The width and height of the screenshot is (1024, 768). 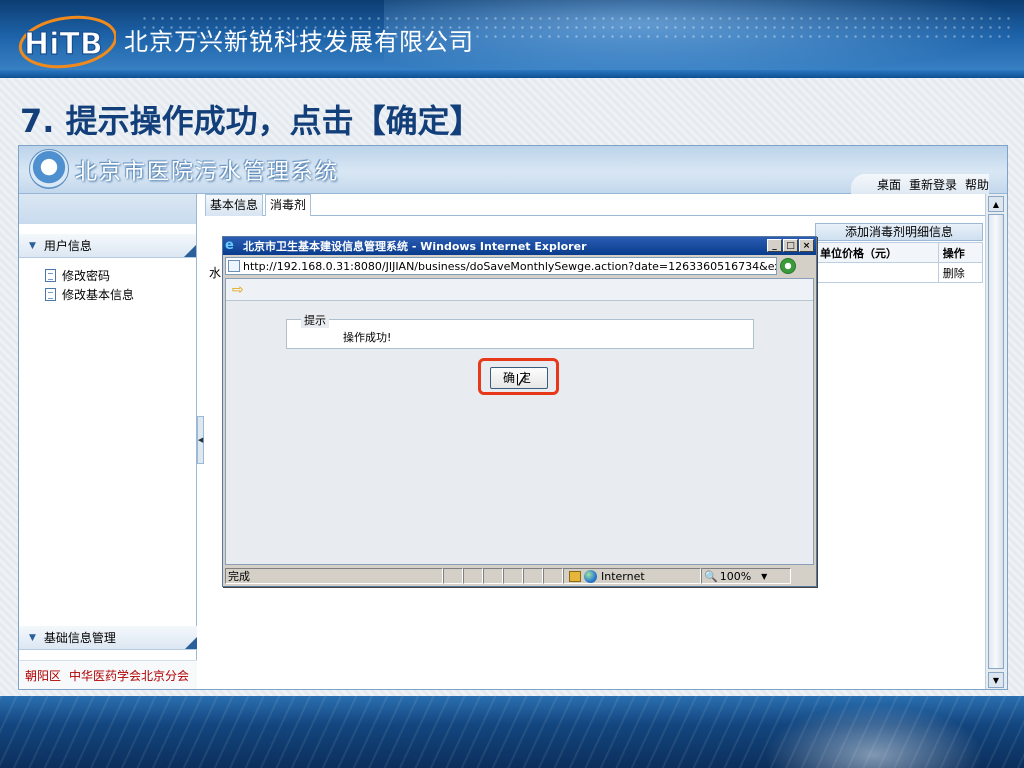 I want to click on security-zone: Internet, so click(x=632, y=576).